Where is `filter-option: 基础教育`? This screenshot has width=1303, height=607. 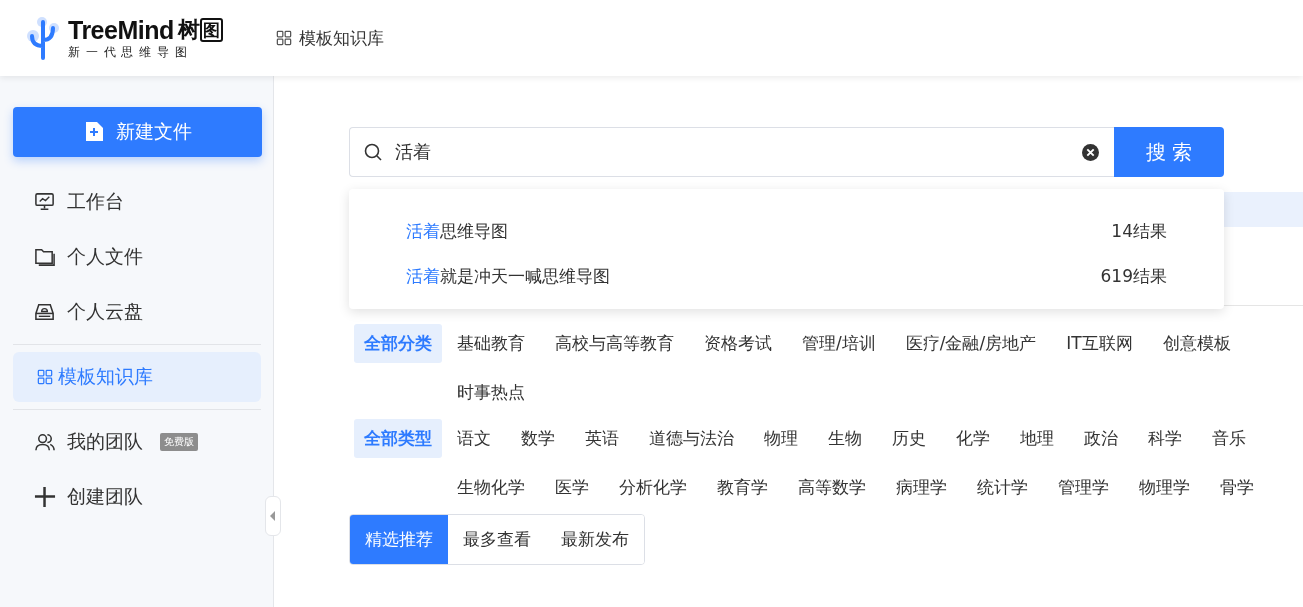
filter-option: 基础教育 is located at coordinates (491, 343).